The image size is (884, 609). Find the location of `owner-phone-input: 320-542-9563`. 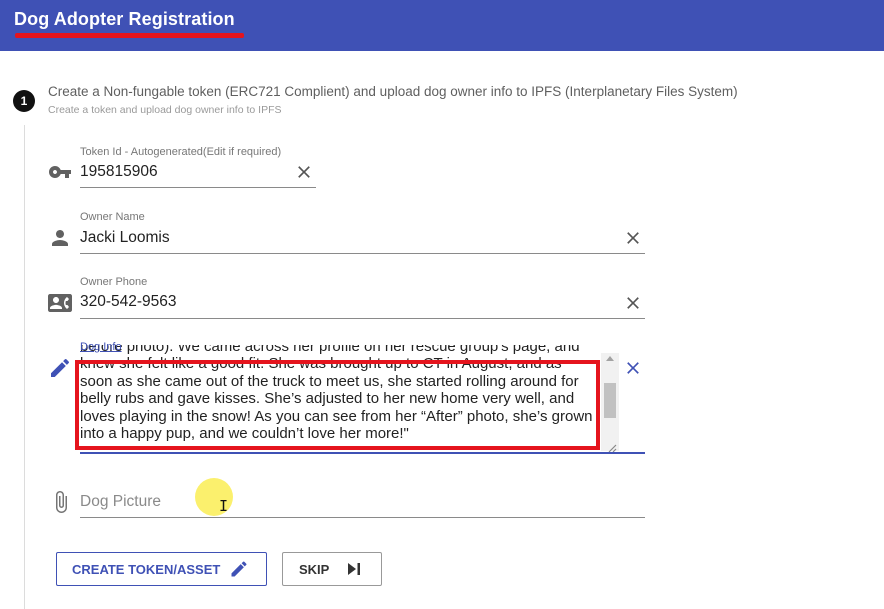

owner-phone-input: 320-542-9563 is located at coordinates (128, 302).